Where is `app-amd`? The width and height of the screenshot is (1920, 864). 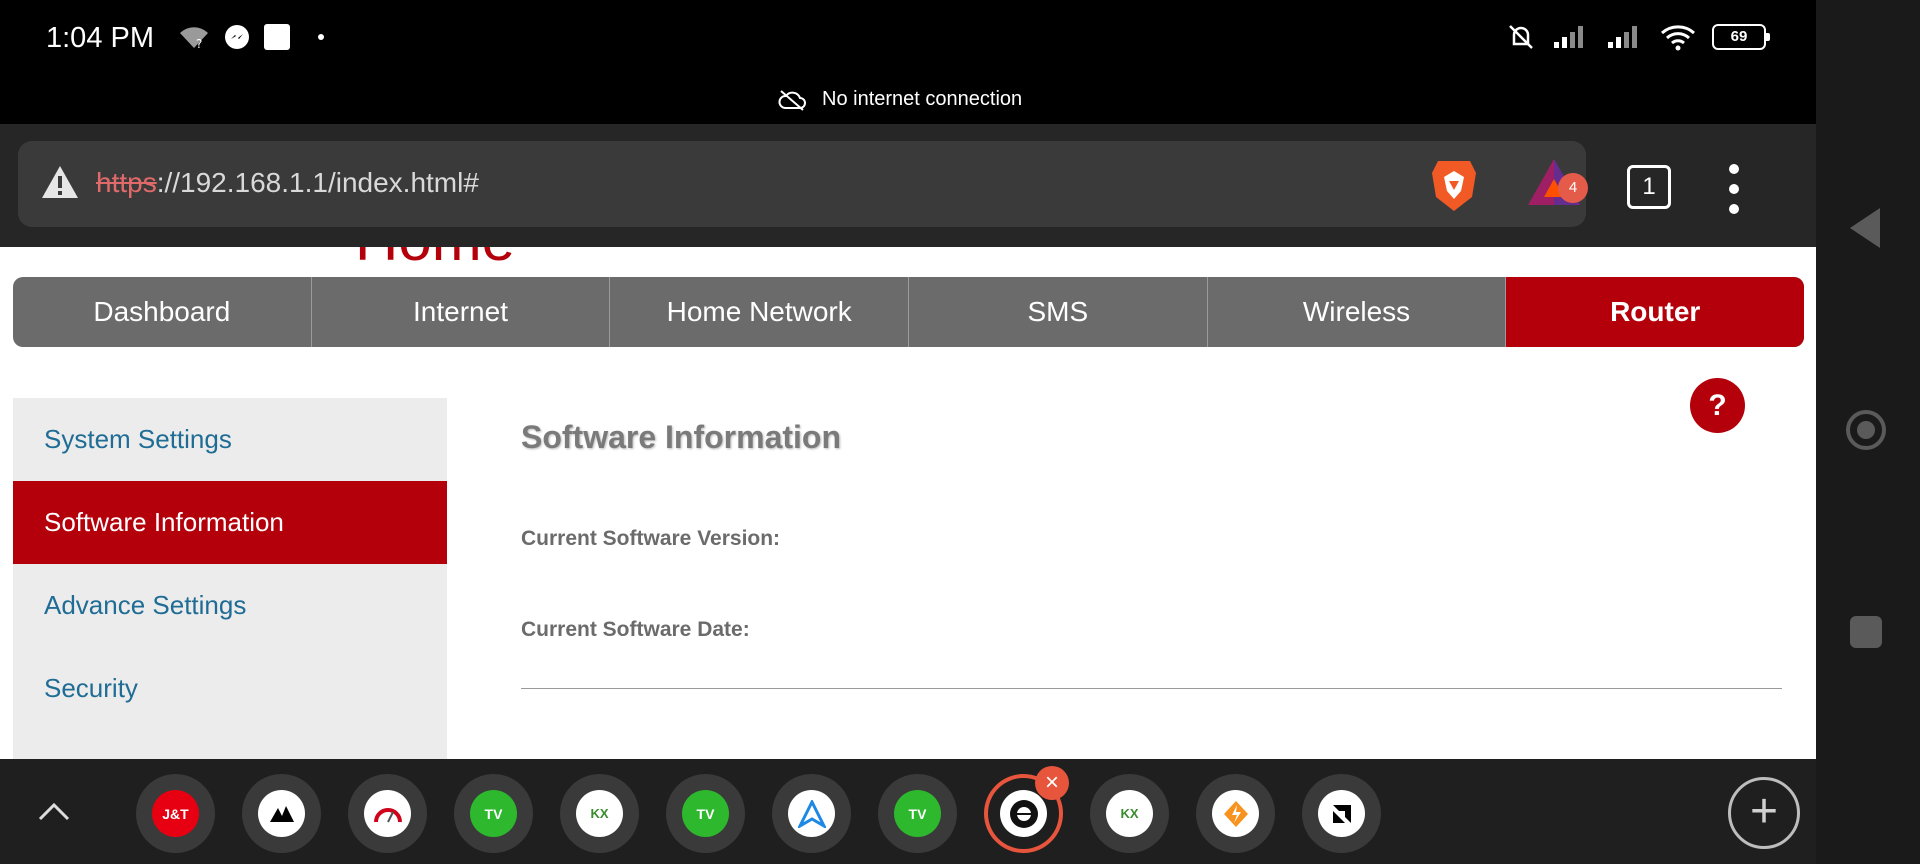
app-amd is located at coordinates (1341, 813).